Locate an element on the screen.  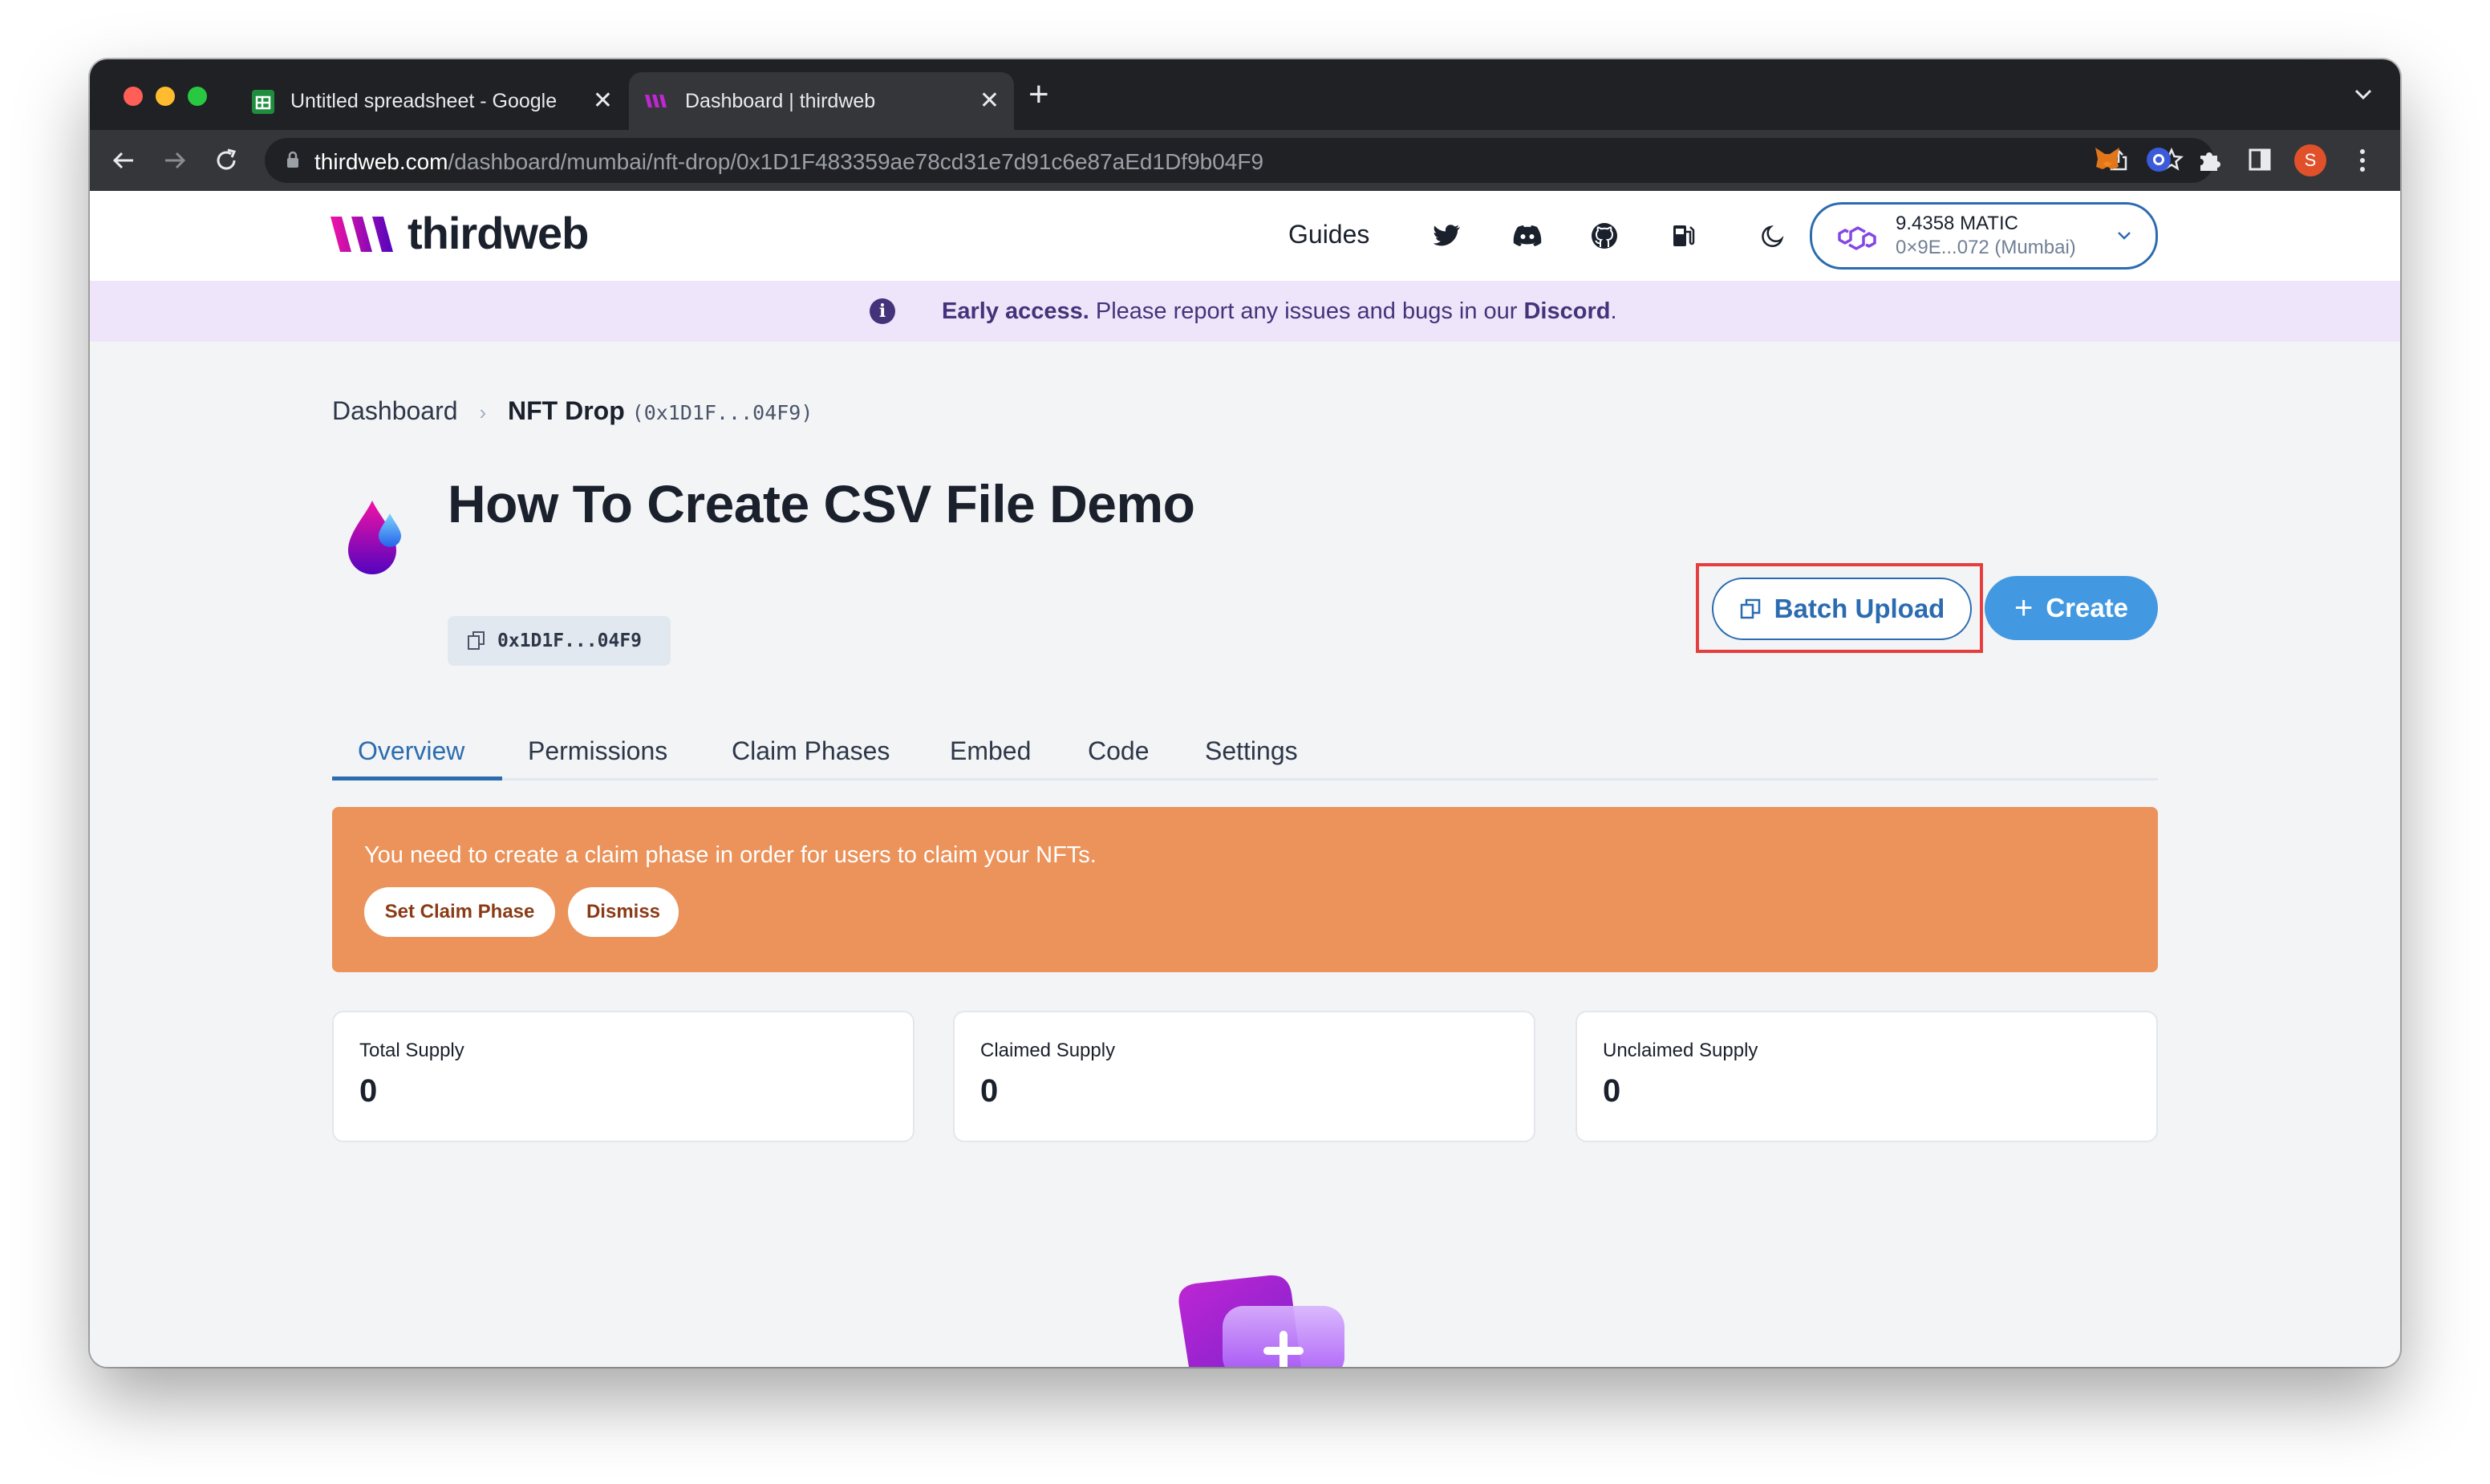
lock-icon is located at coordinates (293, 162).